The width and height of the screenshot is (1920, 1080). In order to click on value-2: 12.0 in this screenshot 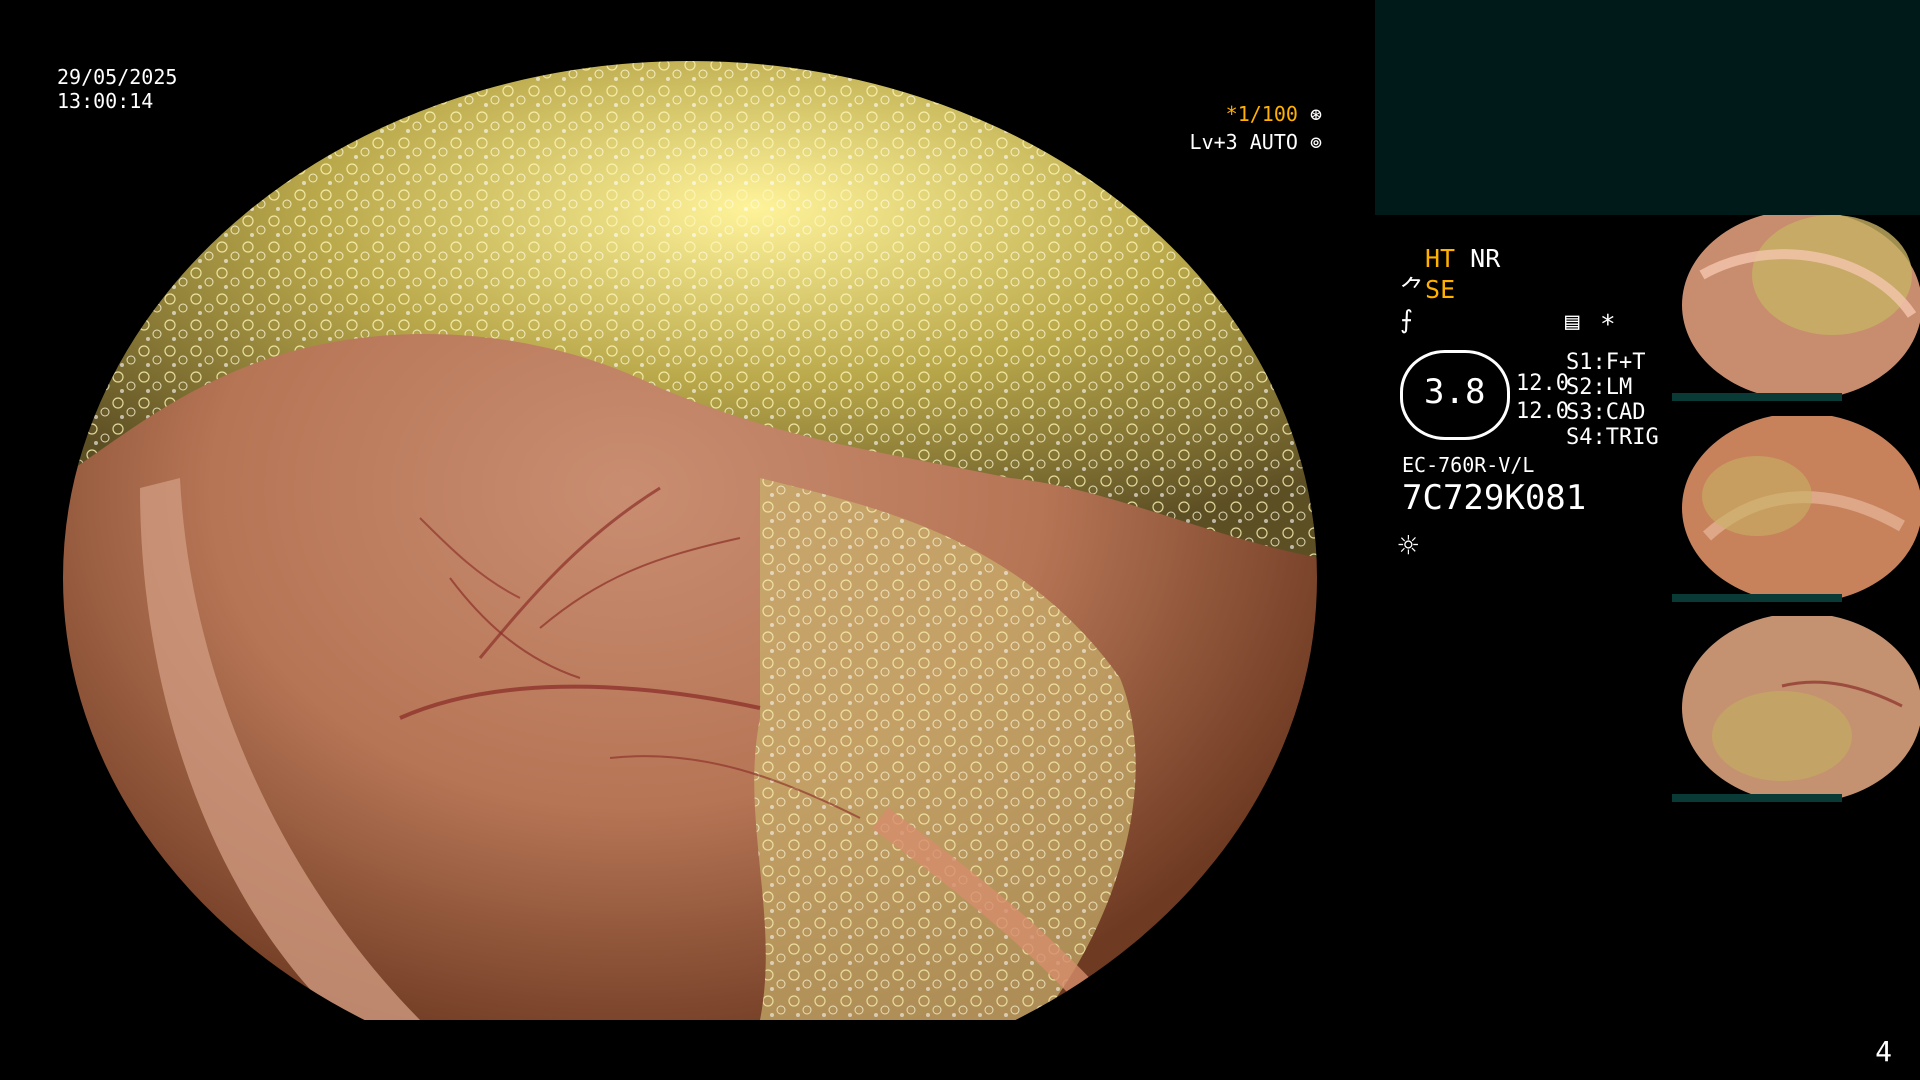, I will do `click(1542, 411)`.